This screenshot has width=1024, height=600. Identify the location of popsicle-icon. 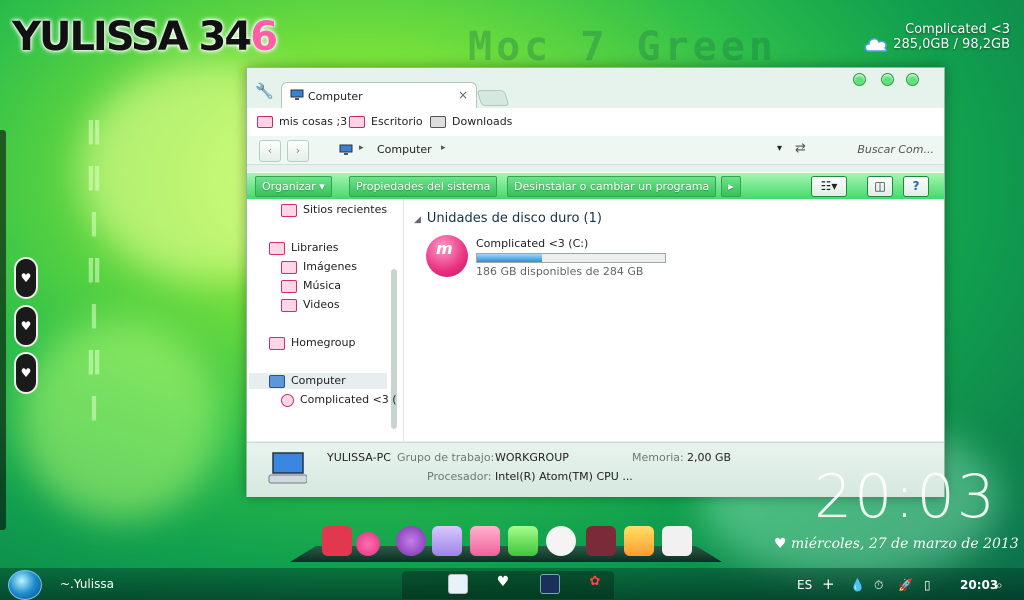
(485, 541).